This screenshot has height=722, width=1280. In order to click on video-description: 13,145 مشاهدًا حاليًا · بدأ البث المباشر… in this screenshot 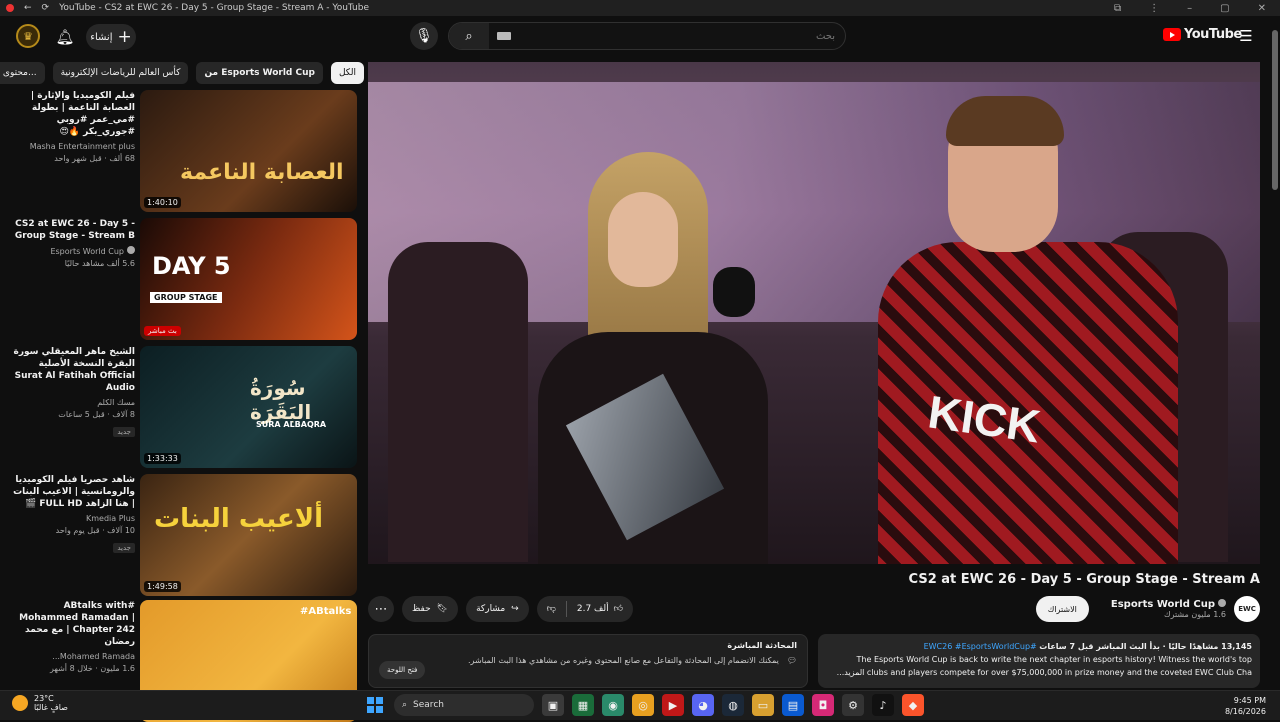, I will do `click(1039, 661)`.